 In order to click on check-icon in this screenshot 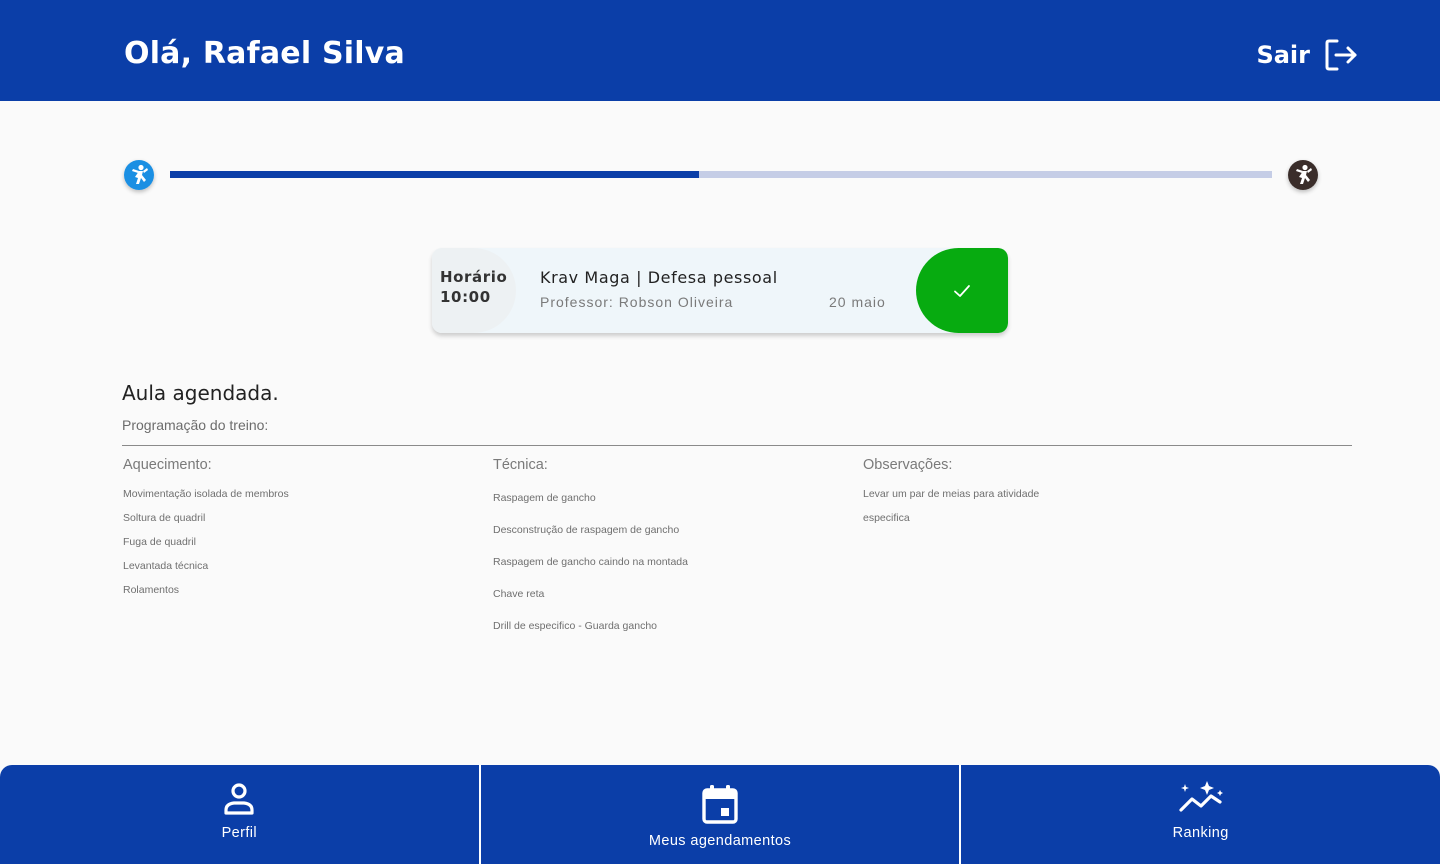, I will do `click(962, 290)`.